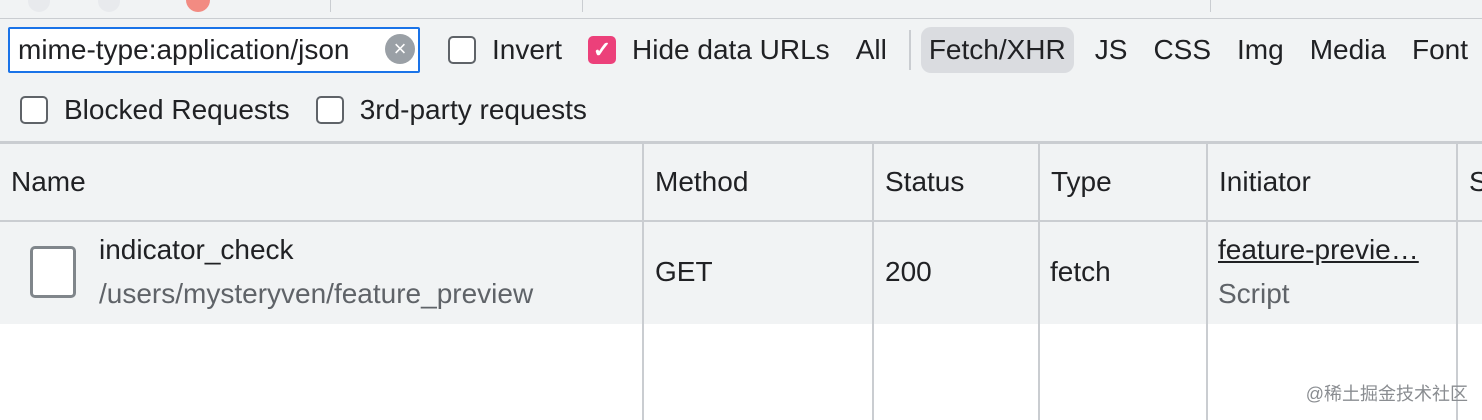 The width and height of the screenshot is (1482, 420). I want to click on column-header-method: Method, so click(759, 182).